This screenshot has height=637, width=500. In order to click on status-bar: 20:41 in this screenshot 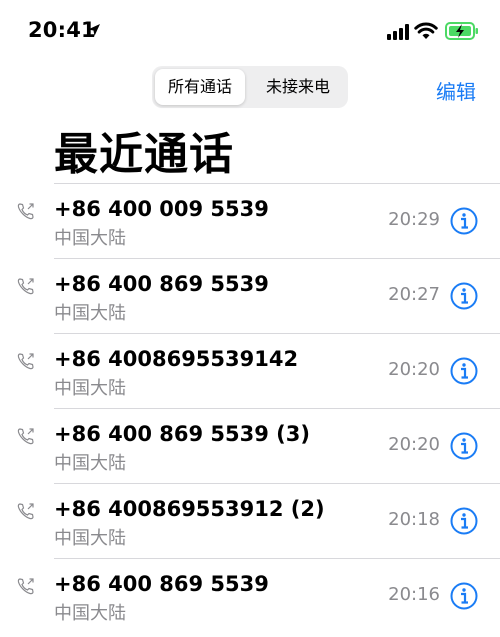, I will do `click(250, 30)`.